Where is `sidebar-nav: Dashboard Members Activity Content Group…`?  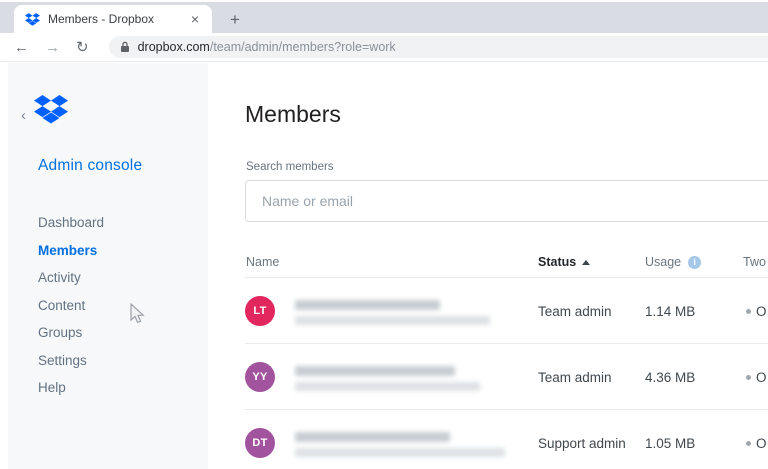 sidebar-nav: Dashboard Members Activity Content Group… is located at coordinates (71, 305).